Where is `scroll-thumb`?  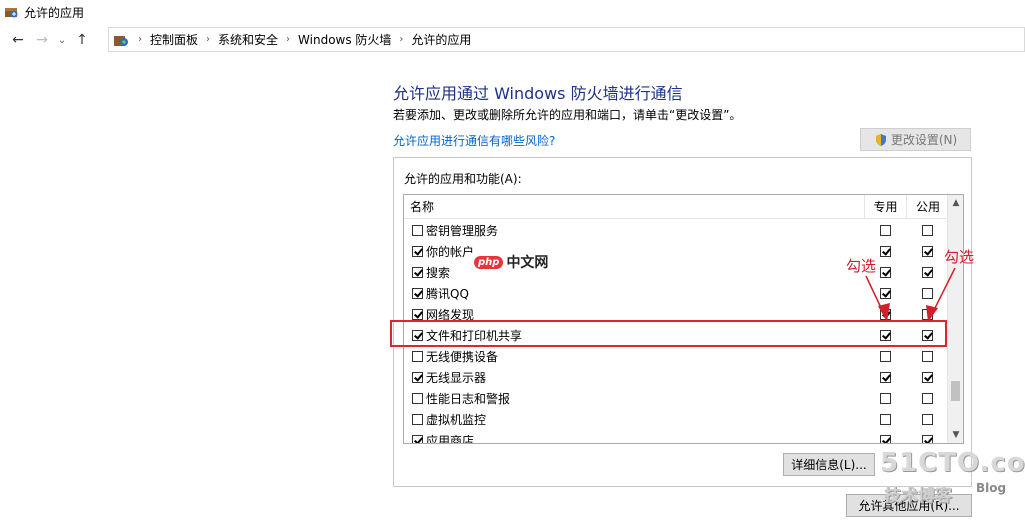
scroll-thumb is located at coordinates (955, 391).